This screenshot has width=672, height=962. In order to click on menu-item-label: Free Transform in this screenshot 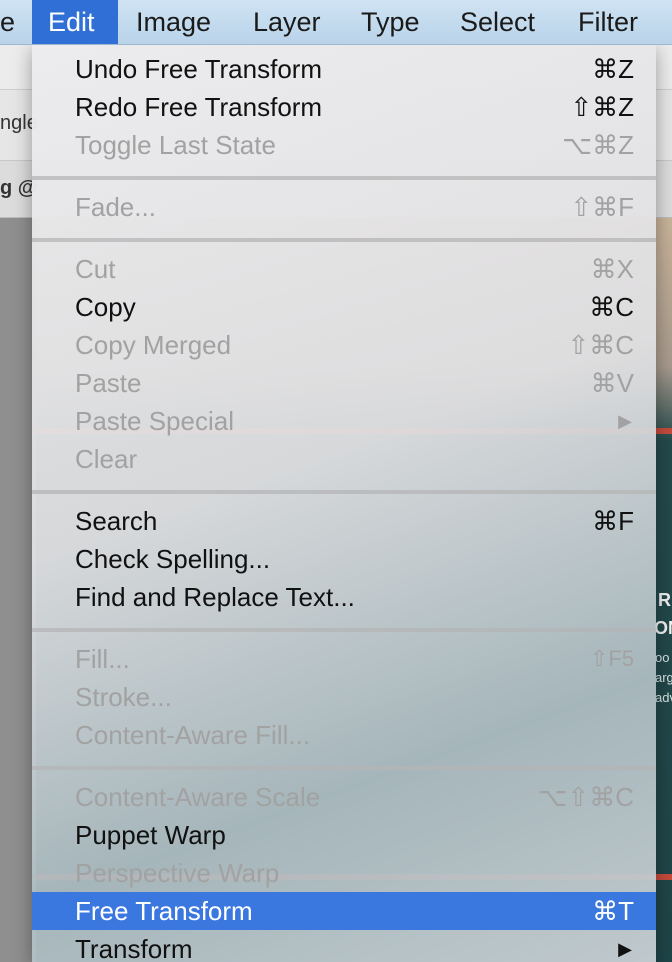, I will do `click(164, 911)`.